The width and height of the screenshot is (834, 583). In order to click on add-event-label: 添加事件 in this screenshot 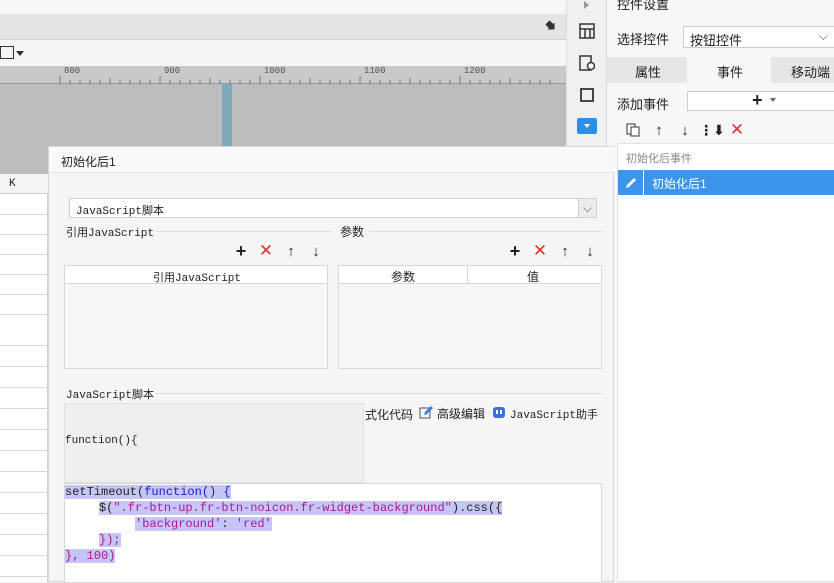, I will do `click(643, 104)`.